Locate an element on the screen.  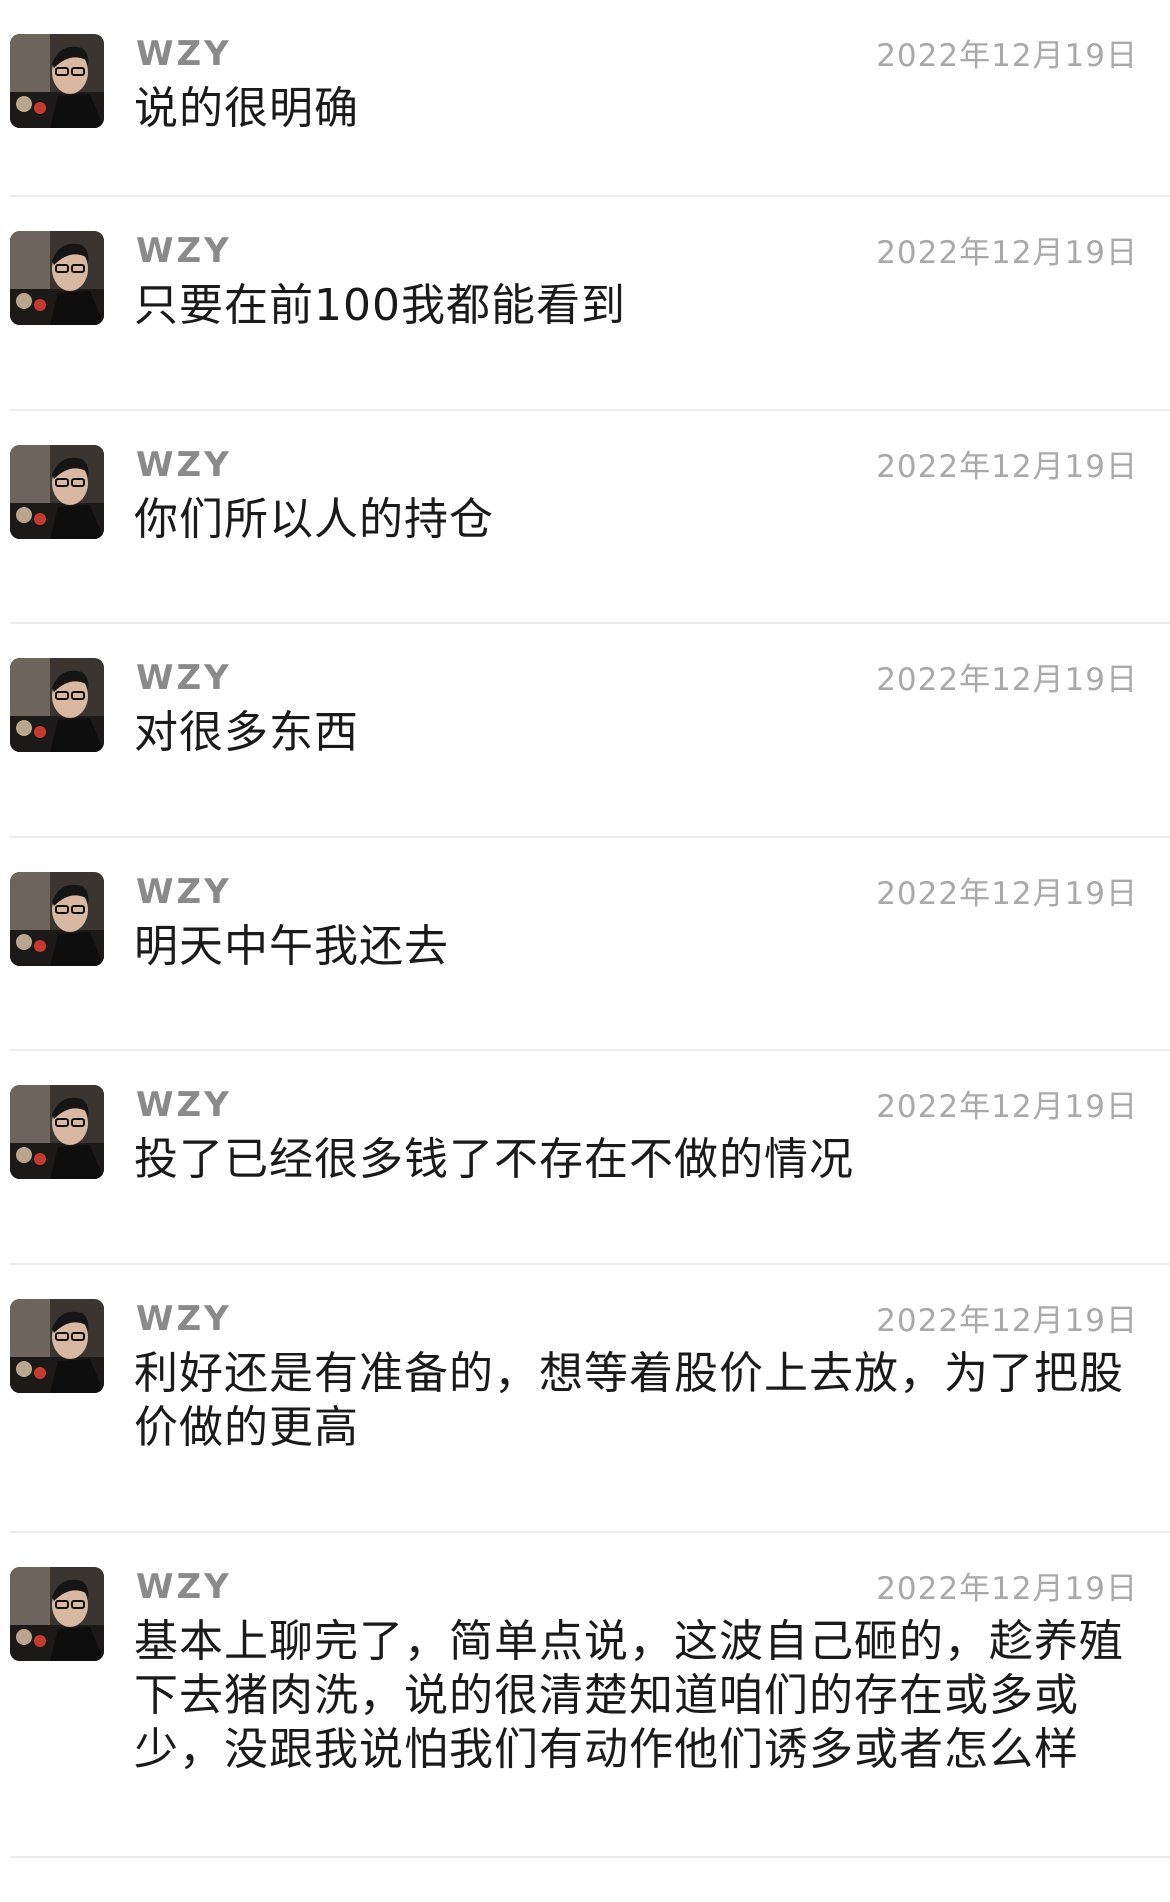
message-text: 对很多东西 is located at coordinates (246, 732).